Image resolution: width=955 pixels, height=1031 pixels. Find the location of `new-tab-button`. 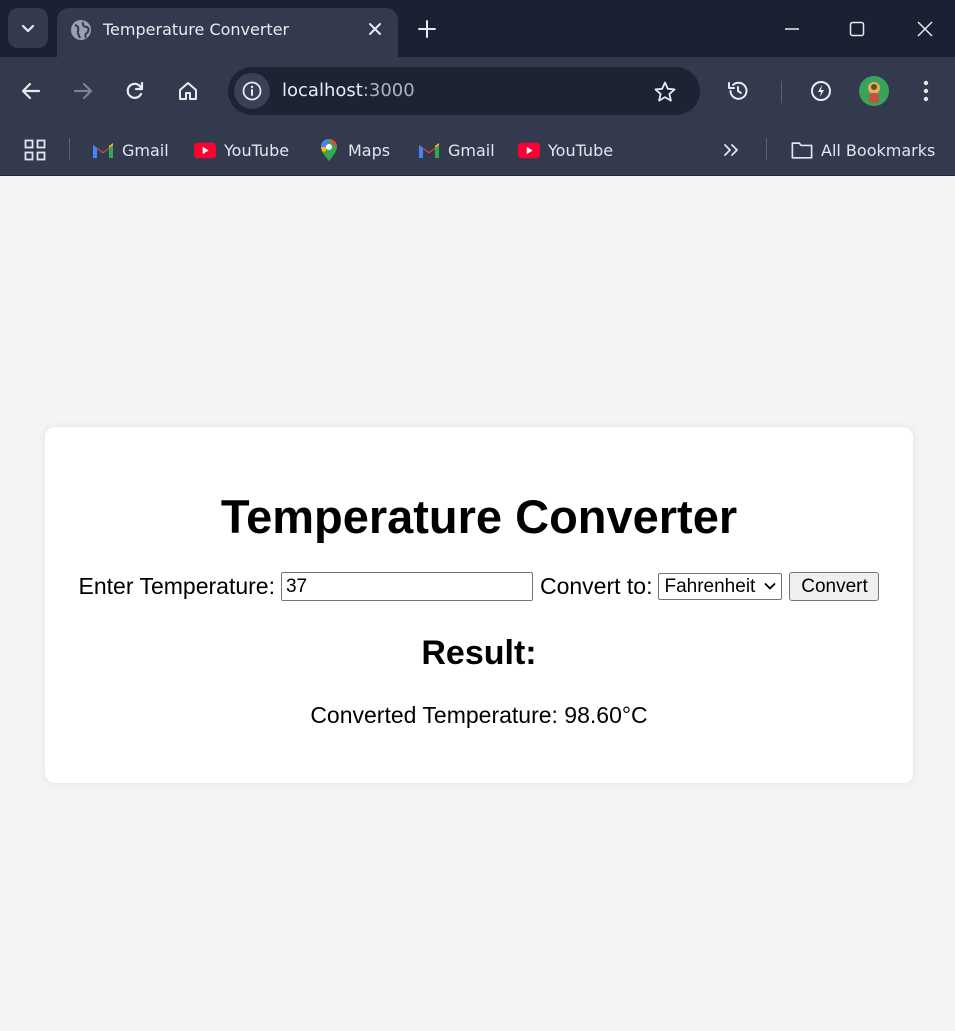

new-tab-button is located at coordinates (427, 29).